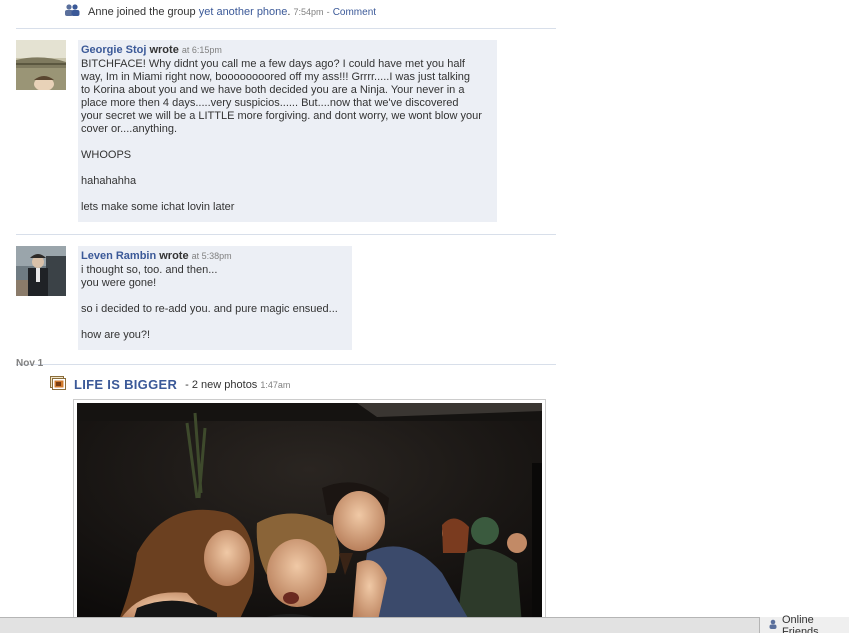 The width and height of the screenshot is (849, 633). I want to click on photo-album-story: LIFE IS BIGGER - 2 new photos 1:47am, so click(170, 384).